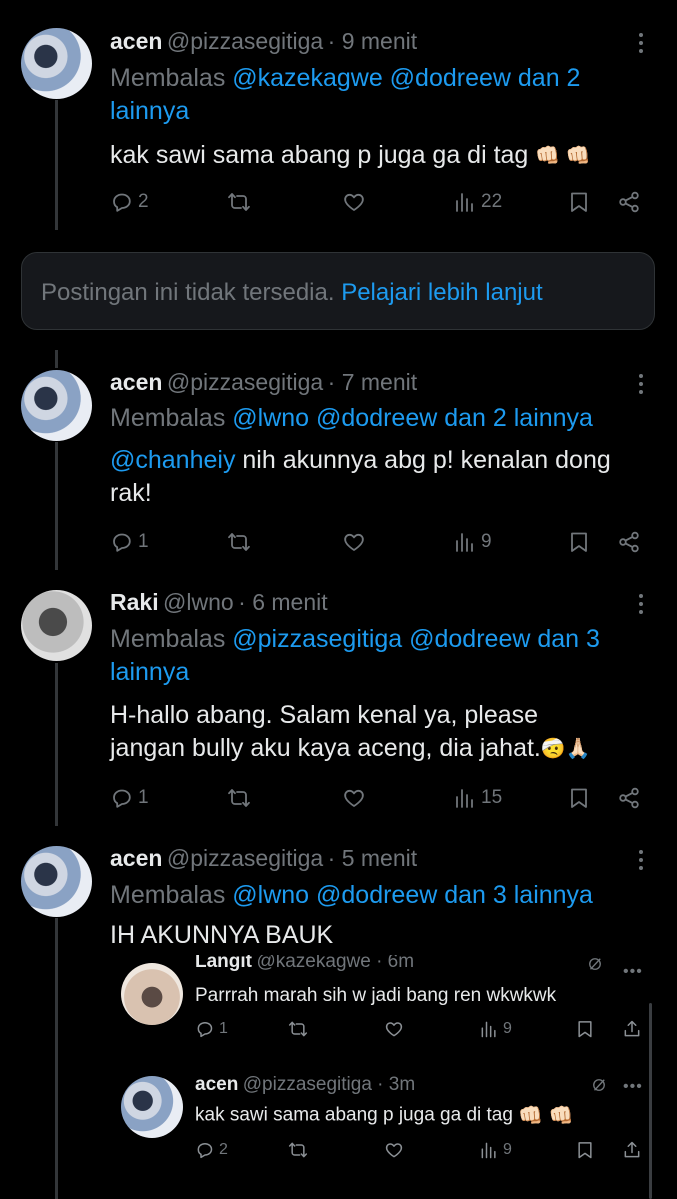 This screenshot has height=1199, width=677. I want to click on learn-more-link: Pelajari lebih lanjut, so click(441, 292).